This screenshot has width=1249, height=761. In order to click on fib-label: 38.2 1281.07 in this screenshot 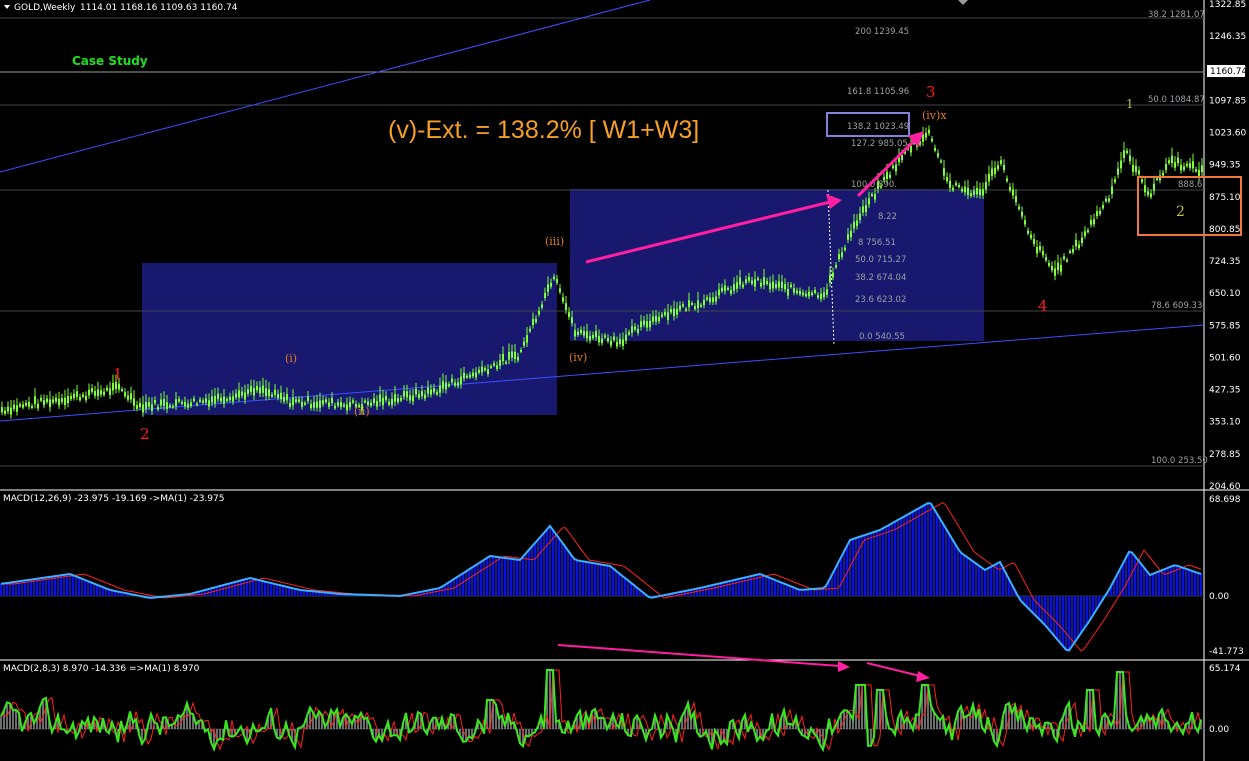, I will do `click(1176, 15)`.